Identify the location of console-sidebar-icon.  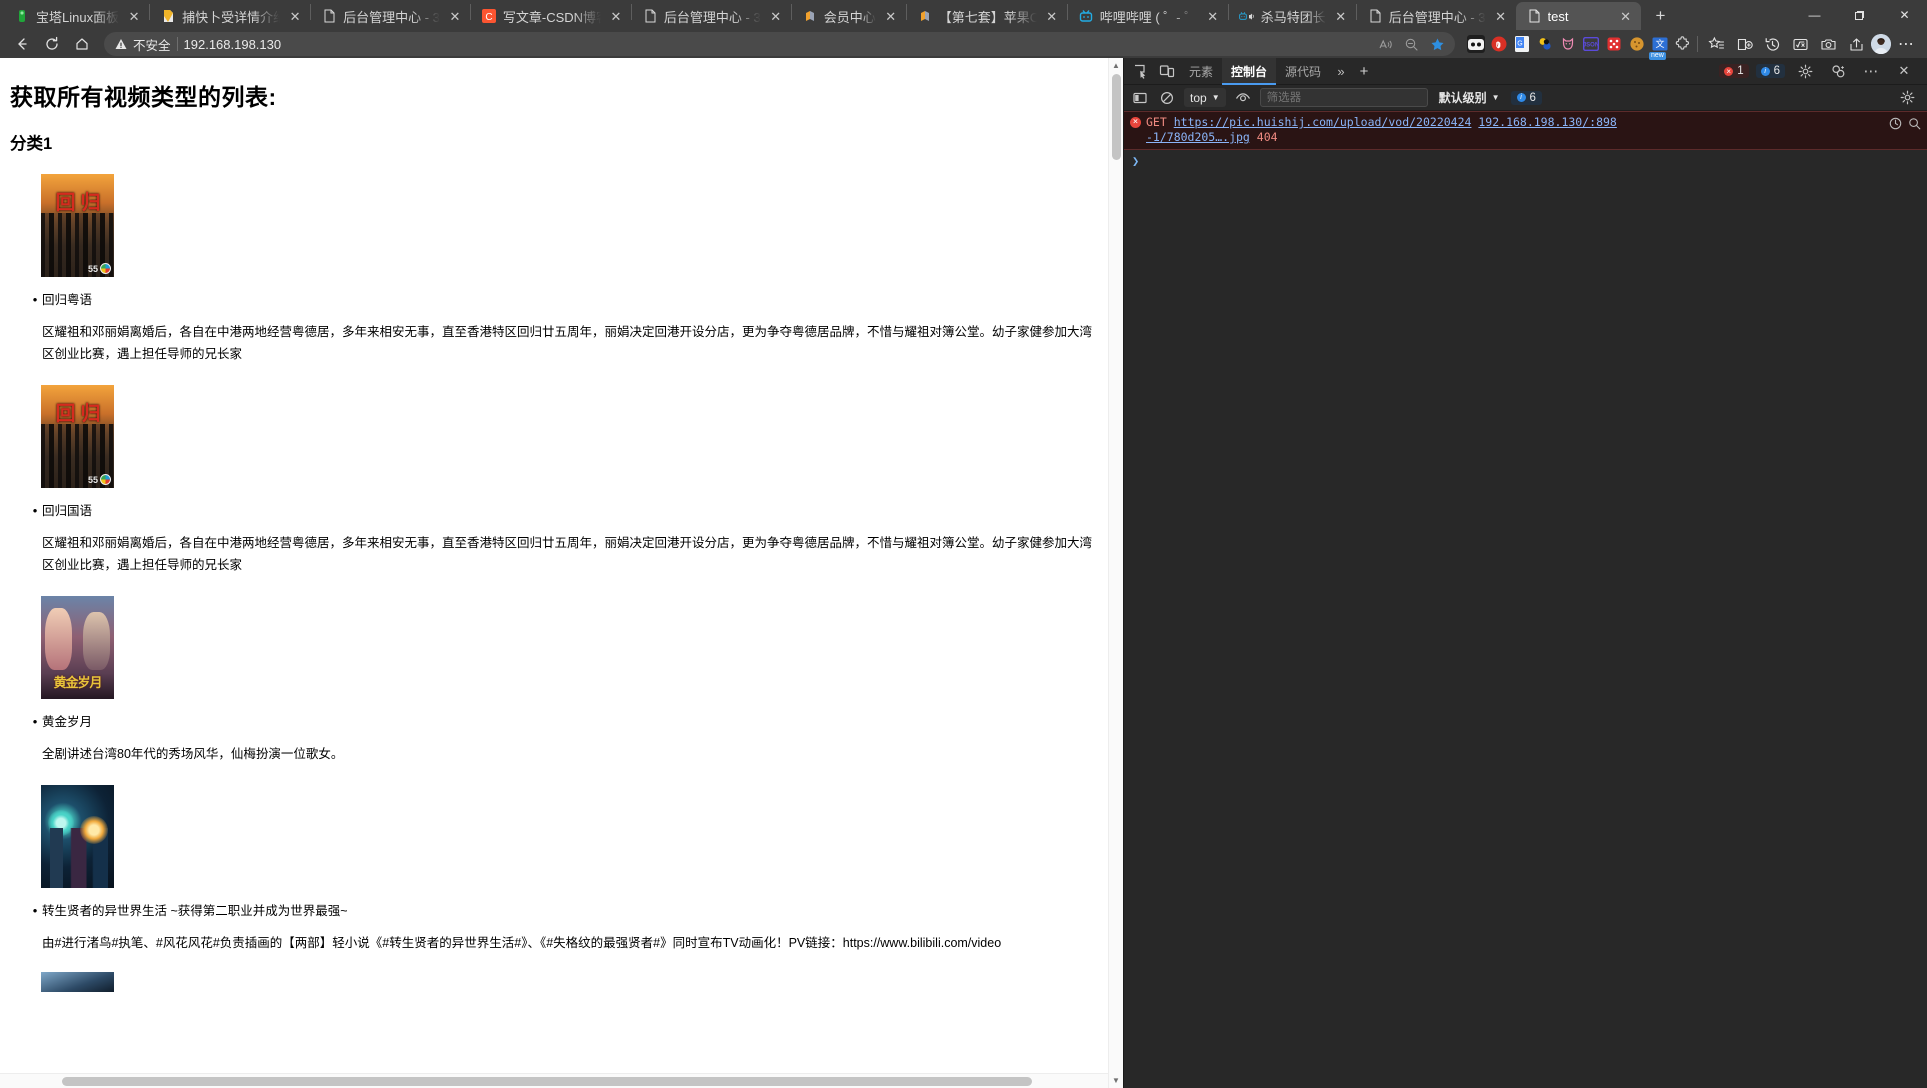
(1140, 98).